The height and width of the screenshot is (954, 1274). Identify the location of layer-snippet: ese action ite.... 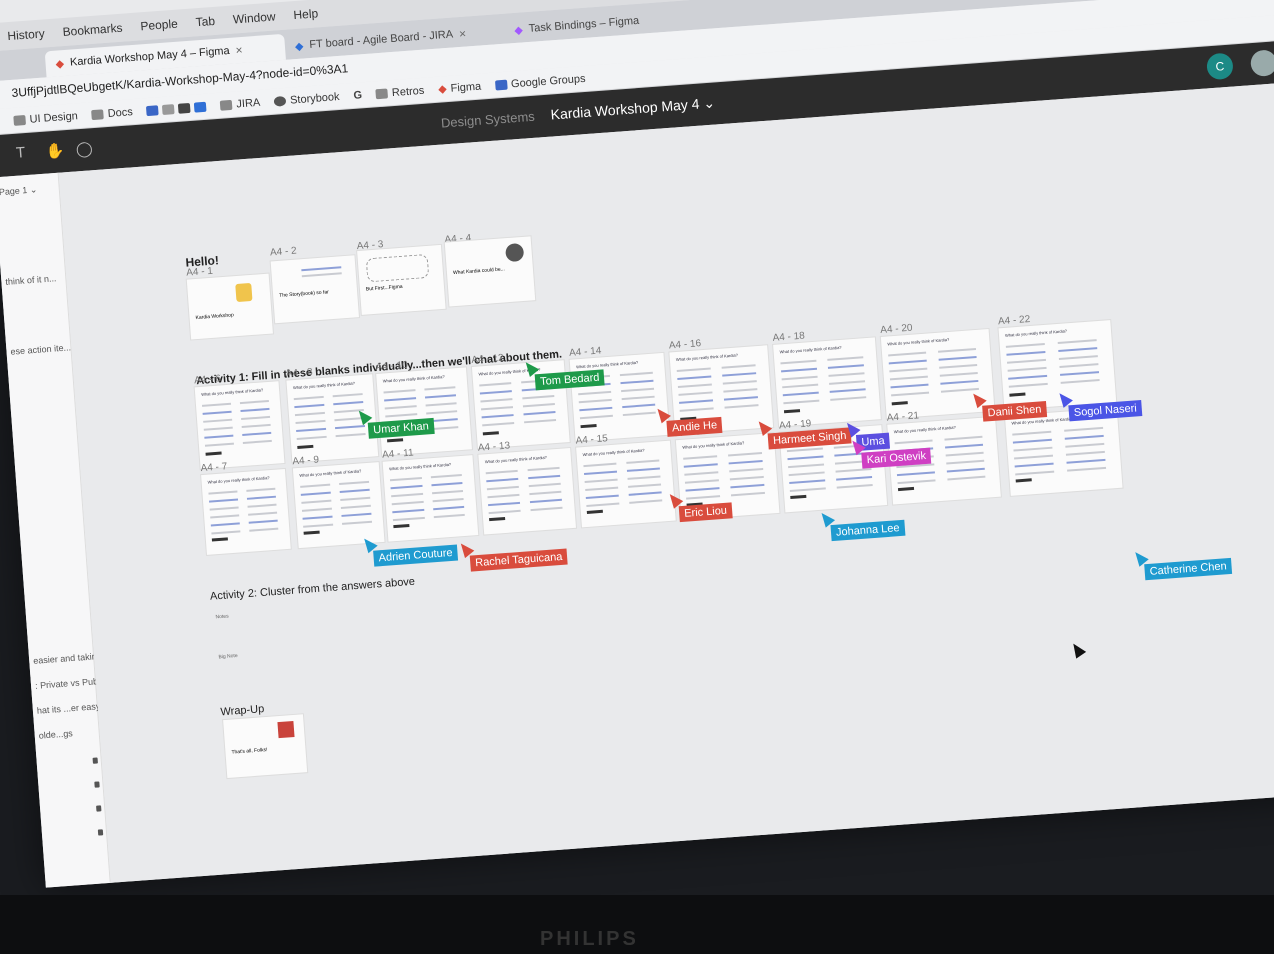
(40, 349).